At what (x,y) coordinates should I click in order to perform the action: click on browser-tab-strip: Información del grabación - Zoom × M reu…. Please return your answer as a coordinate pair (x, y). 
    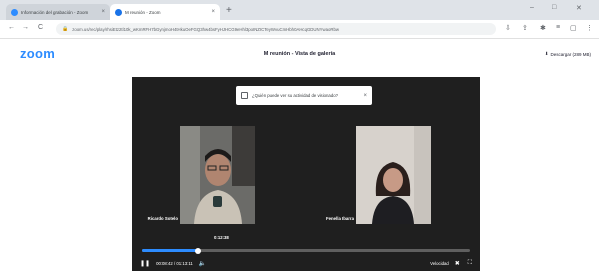
    Looking at the image, I should click on (299, 10).